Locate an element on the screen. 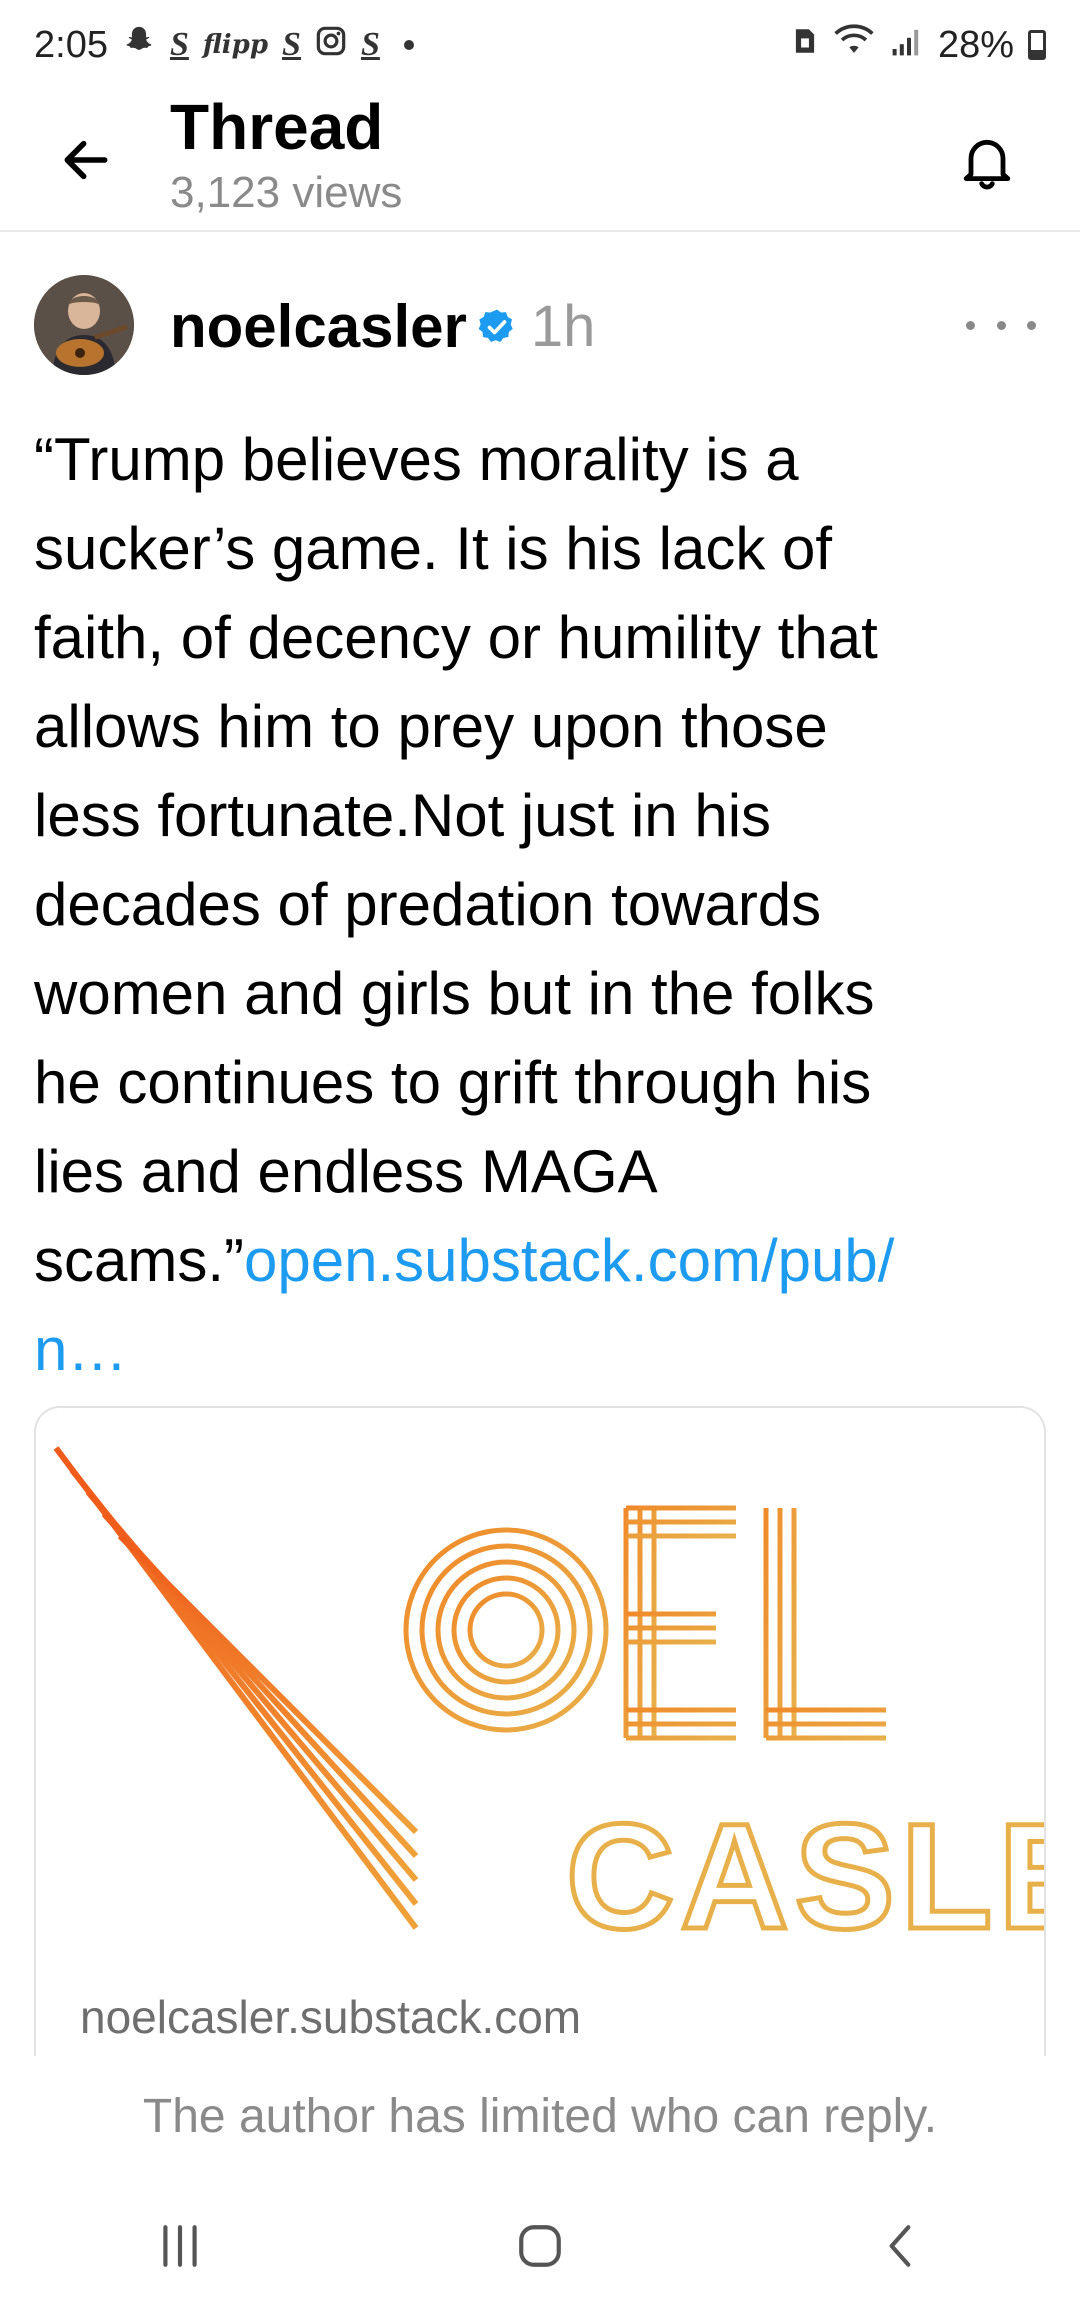 The width and height of the screenshot is (1080, 2316). recents-icon is located at coordinates (180, 2246).